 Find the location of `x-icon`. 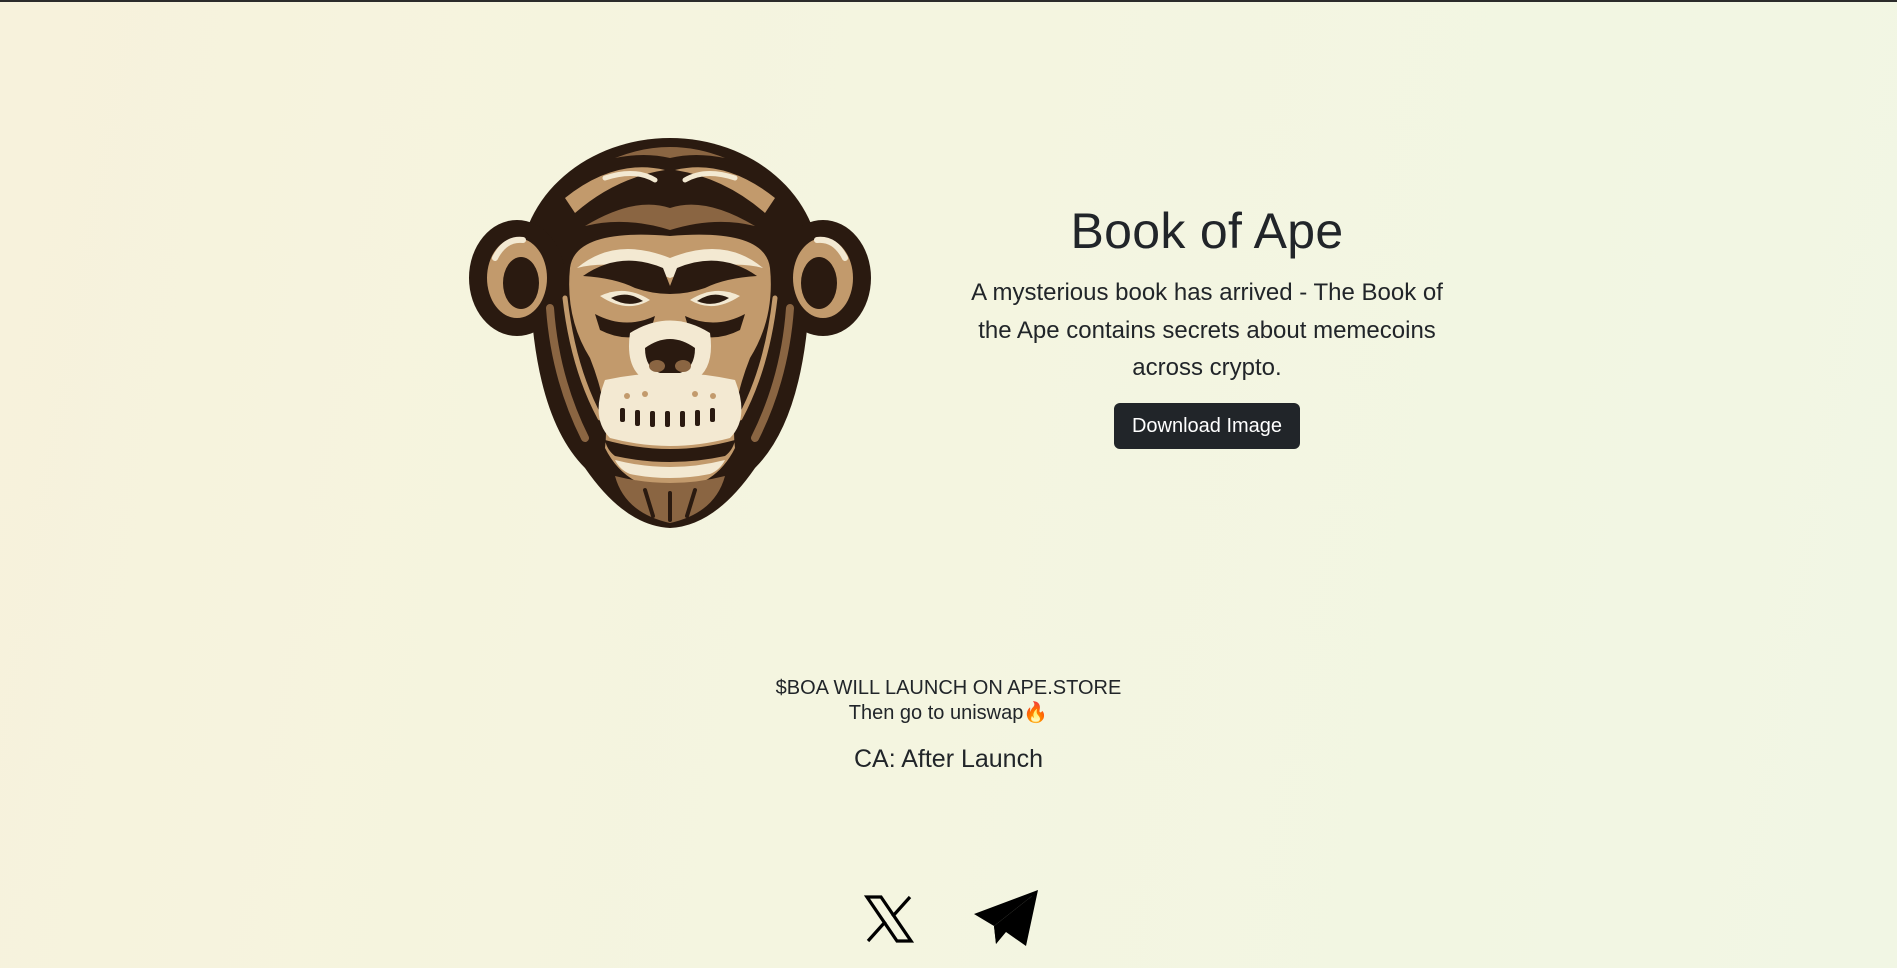

x-icon is located at coordinates (889, 919).